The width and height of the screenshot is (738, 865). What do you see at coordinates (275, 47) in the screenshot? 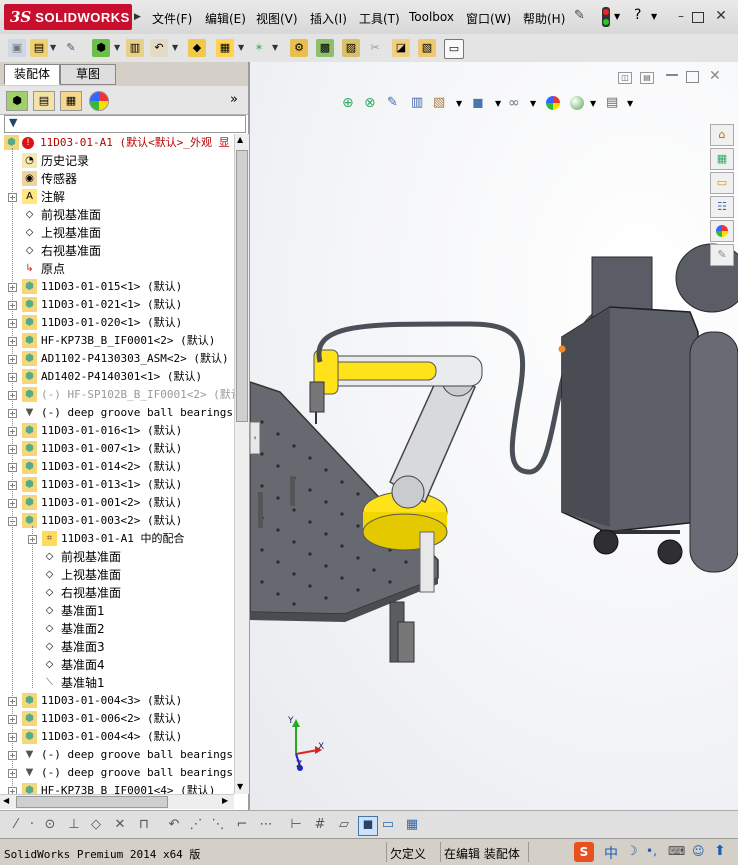
I see `sparkle-dropdown-icon: ▼` at bounding box center [275, 47].